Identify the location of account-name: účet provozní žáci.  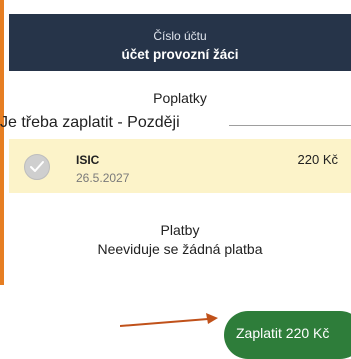
(180, 54).